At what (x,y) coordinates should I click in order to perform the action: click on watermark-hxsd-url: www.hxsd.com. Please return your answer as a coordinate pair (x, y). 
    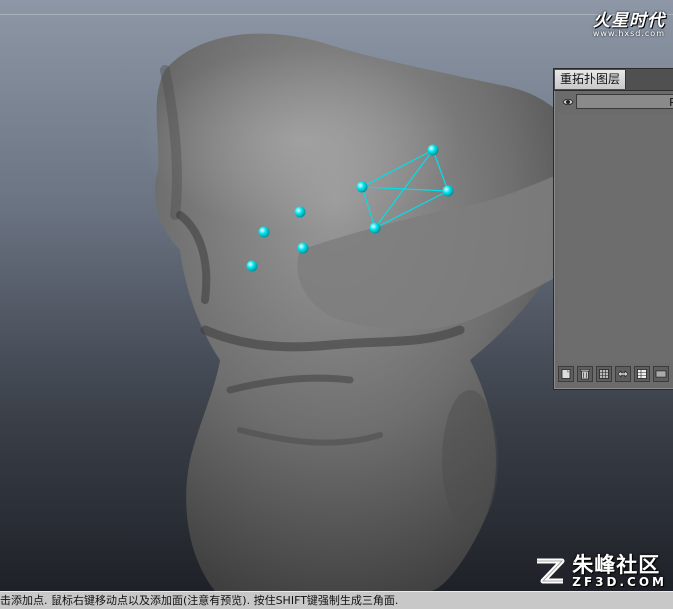
    Looking at the image, I should click on (628, 33).